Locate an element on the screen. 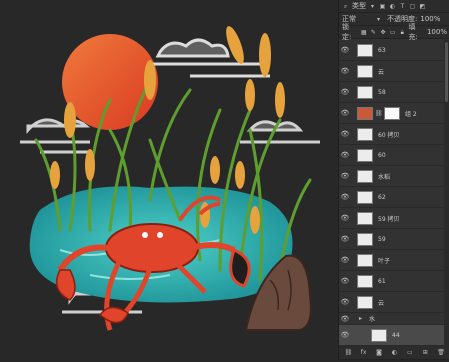 The image size is (449, 362). layer-name: 44 is located at coordinates (396, 335).